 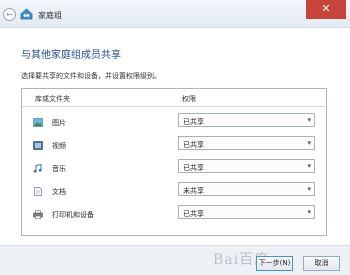 What do you see at coordinates (38, 145) in the screenshot?
I see `videos-icon` at bounding box center [38, 145].